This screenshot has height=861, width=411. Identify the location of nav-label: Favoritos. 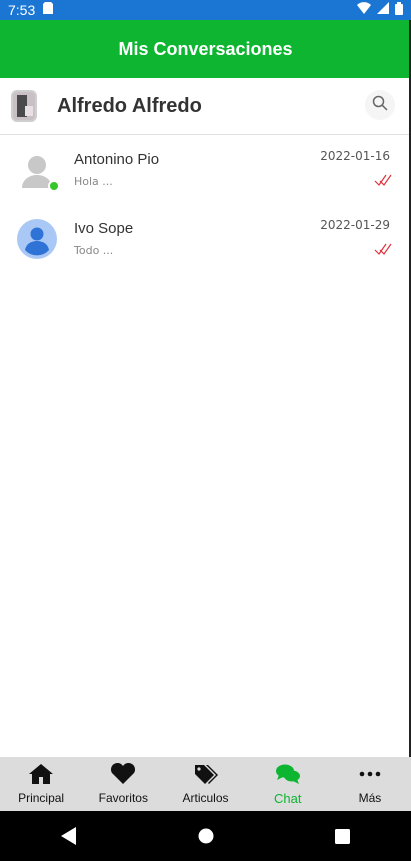
(123, 798).